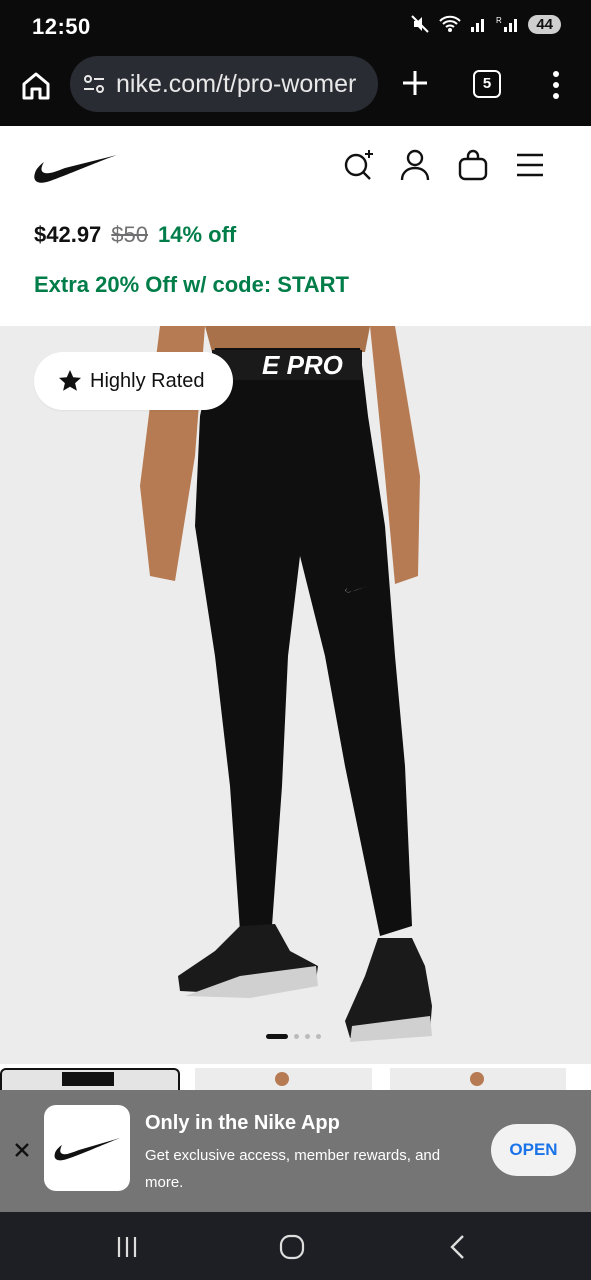  What do you see at coordinates (533, 1150) in the screenshot?
I see `open-app-button: OPEN` at bounding box center [533, 1150].